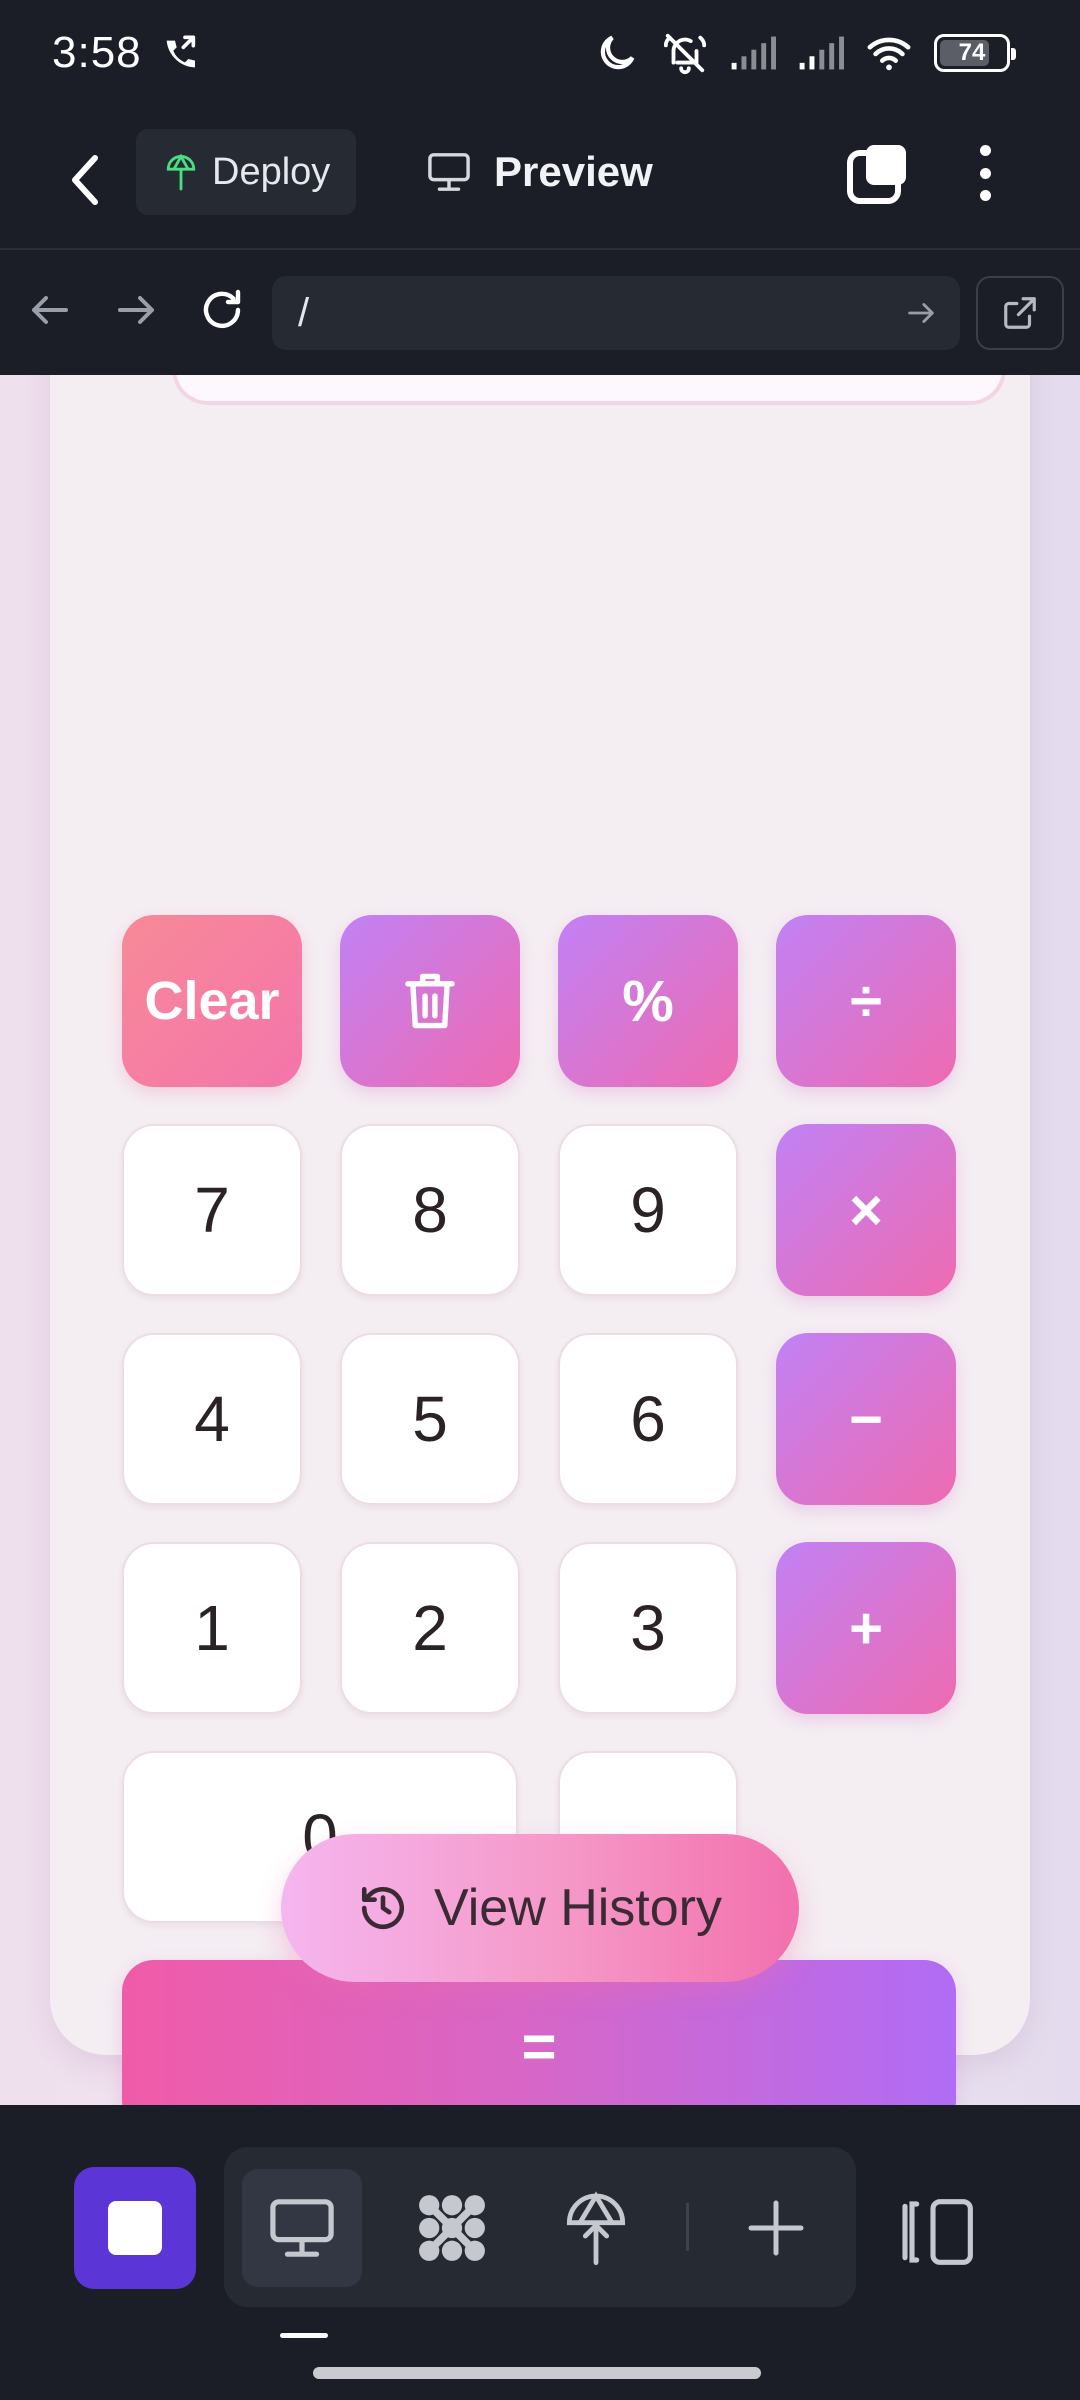  What do you see at coordinates (212, 1419) in the screenshot?
I see `digit-4-button: 4` at bounding box center [212, 1419].